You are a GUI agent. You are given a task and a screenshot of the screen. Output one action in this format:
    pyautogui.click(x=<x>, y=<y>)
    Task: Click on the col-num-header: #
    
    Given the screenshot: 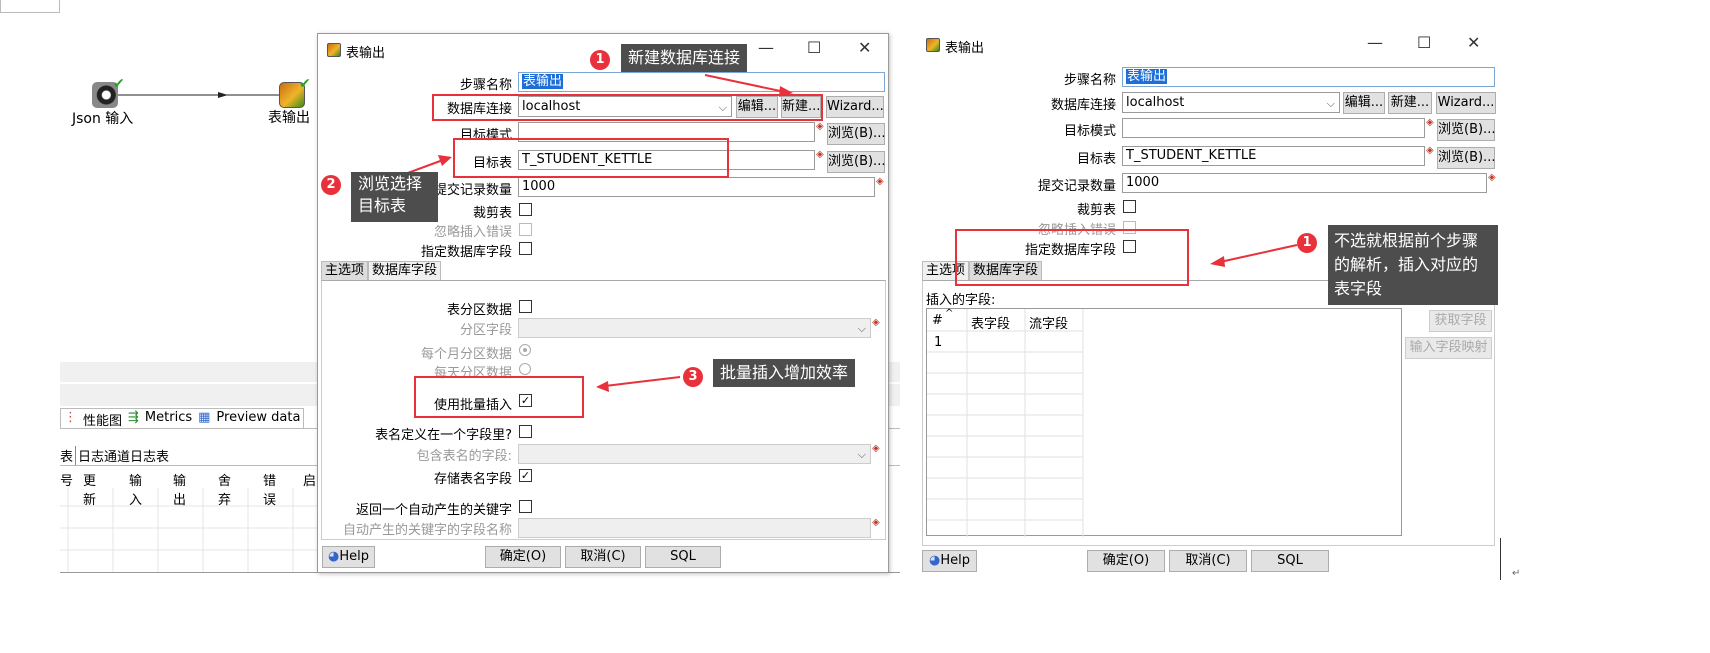 What is the action you would take?
    pyautogui.click(x=937, y=320)
    